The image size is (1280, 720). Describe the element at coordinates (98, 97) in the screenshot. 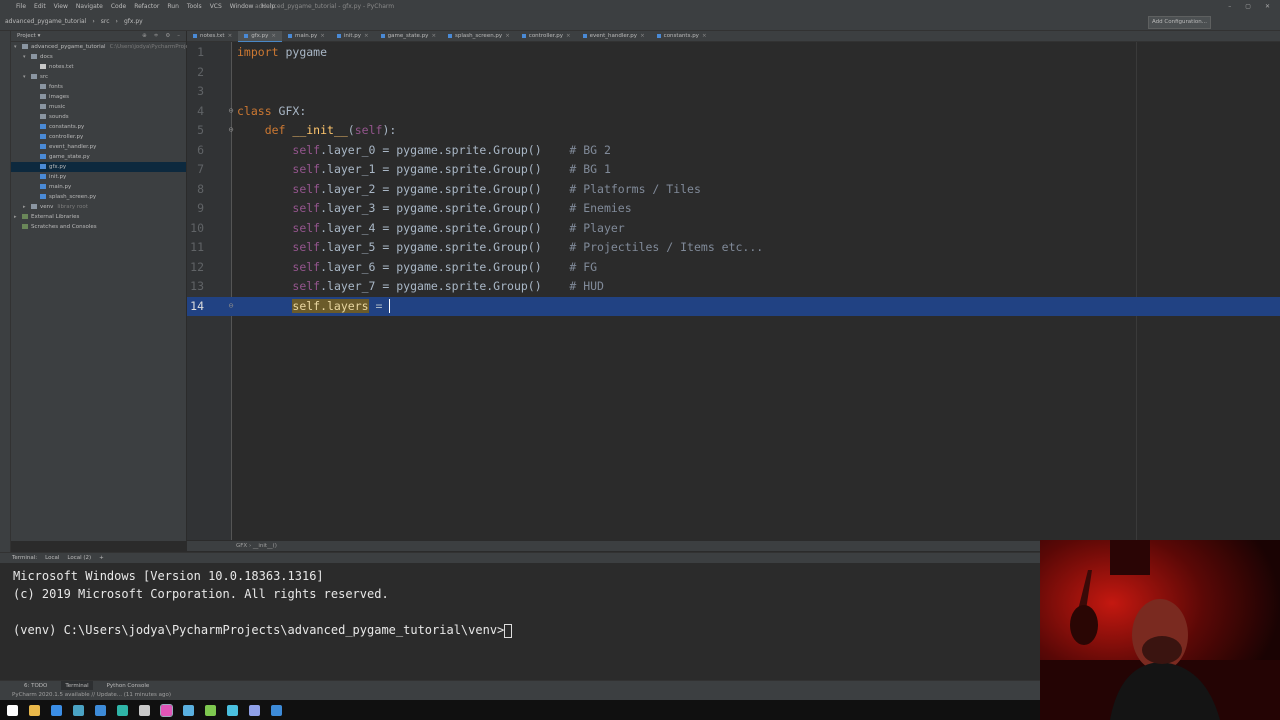

I see `project-tree-item: images` at that location.